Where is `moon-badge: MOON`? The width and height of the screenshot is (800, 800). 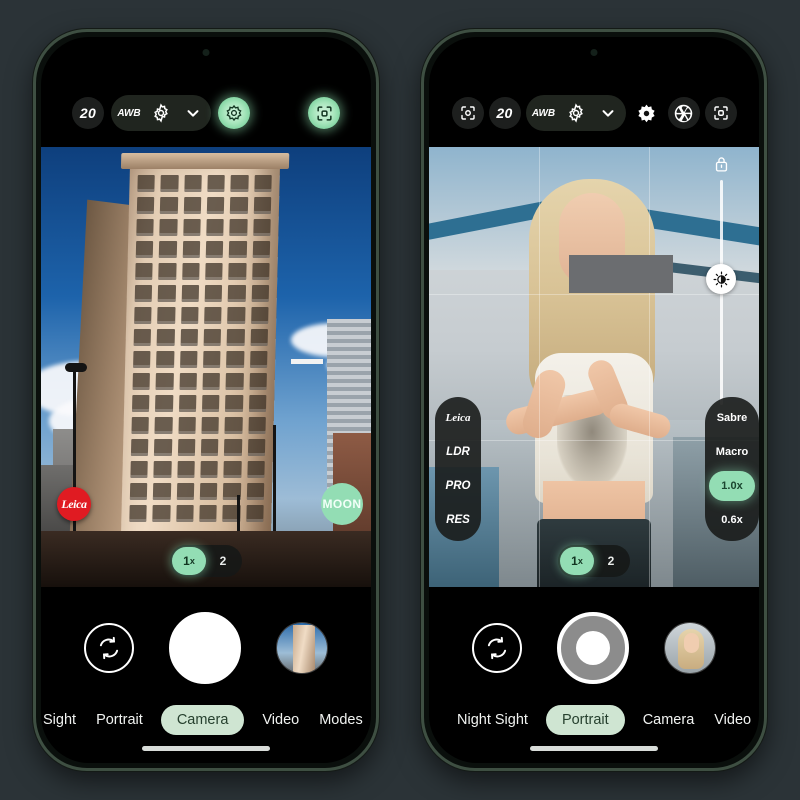
moon-badge: MOON is located at coordinates (342, 504).